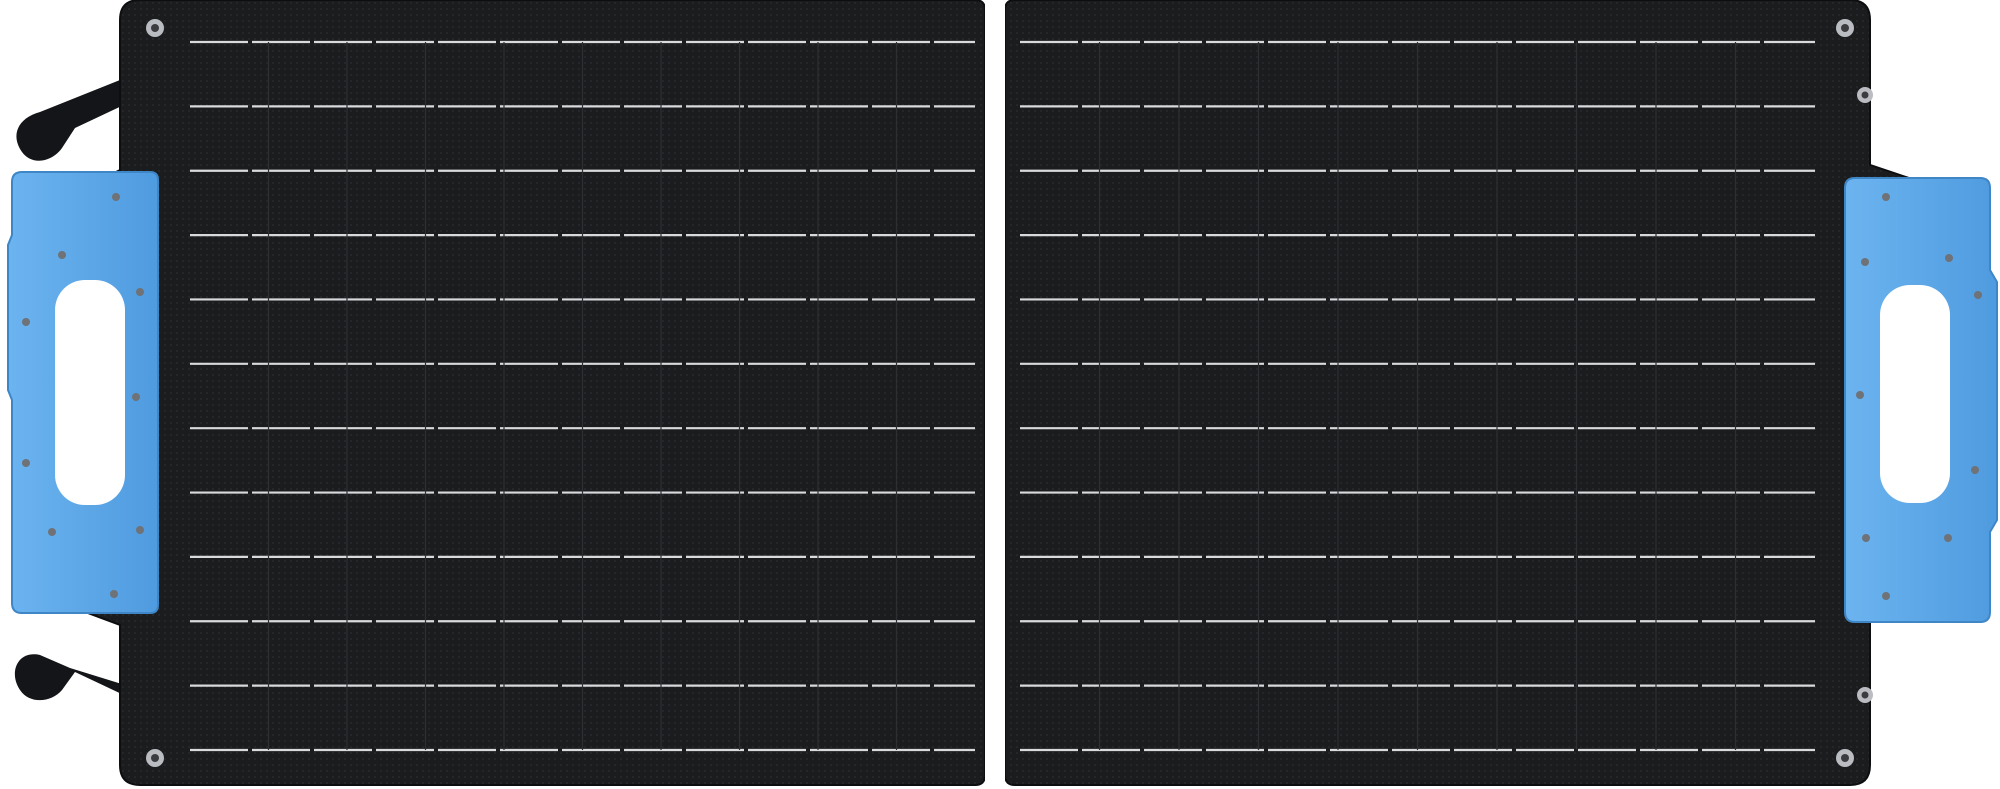  I want to click on center-handle-slot, so click(996, 395).